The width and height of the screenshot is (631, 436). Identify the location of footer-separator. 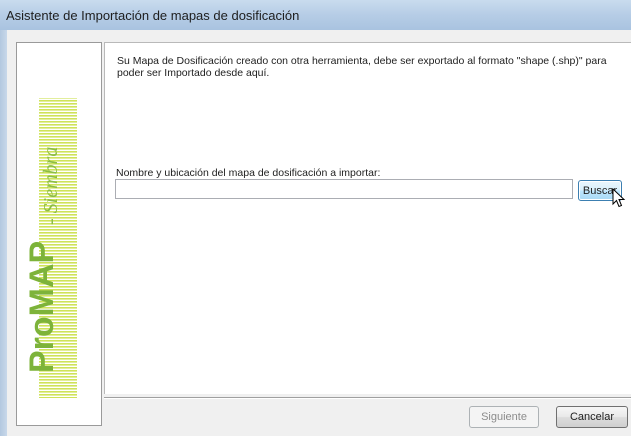
(367, 398).